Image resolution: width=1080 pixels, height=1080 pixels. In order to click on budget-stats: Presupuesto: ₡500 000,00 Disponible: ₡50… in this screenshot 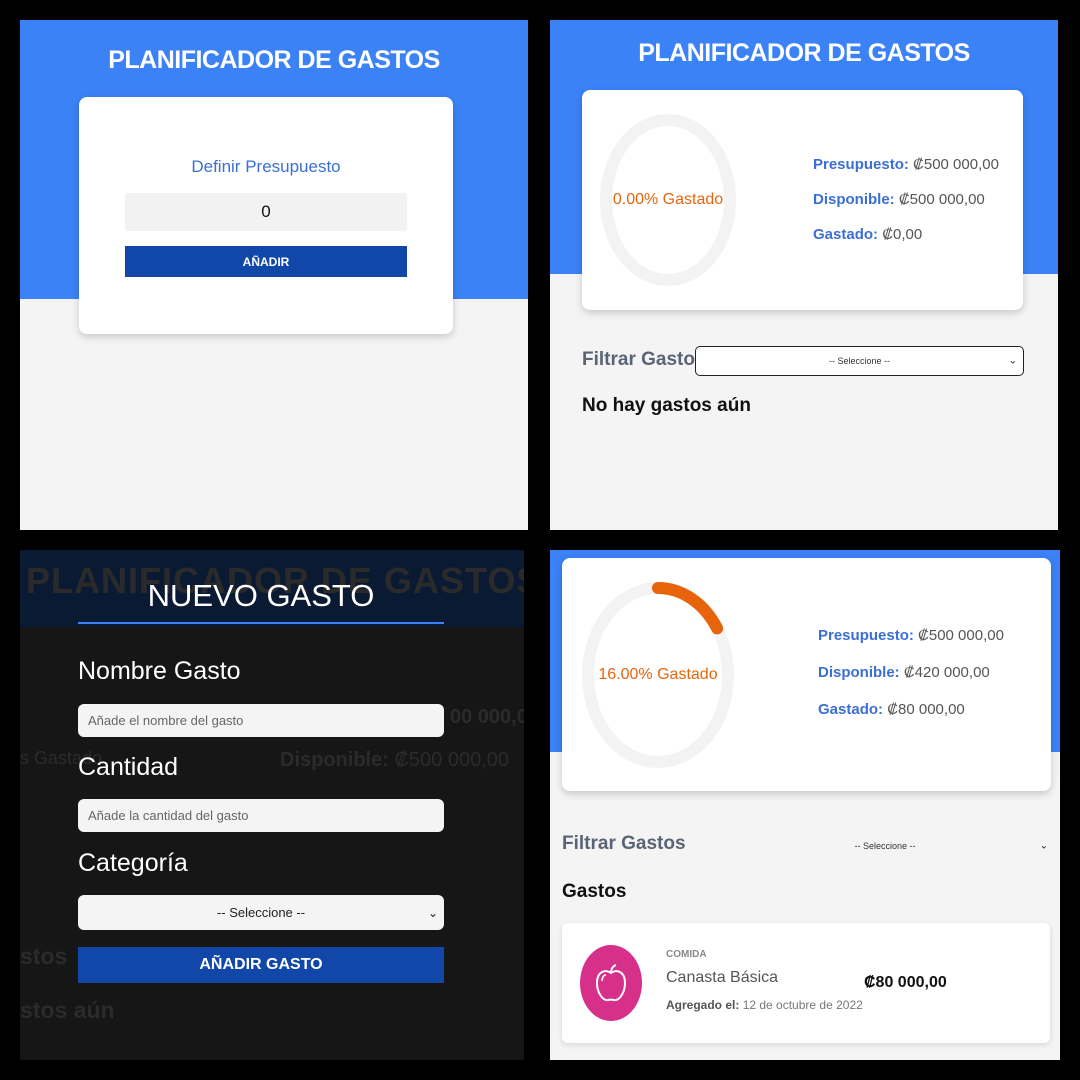, I will do `click(906, 208)`.